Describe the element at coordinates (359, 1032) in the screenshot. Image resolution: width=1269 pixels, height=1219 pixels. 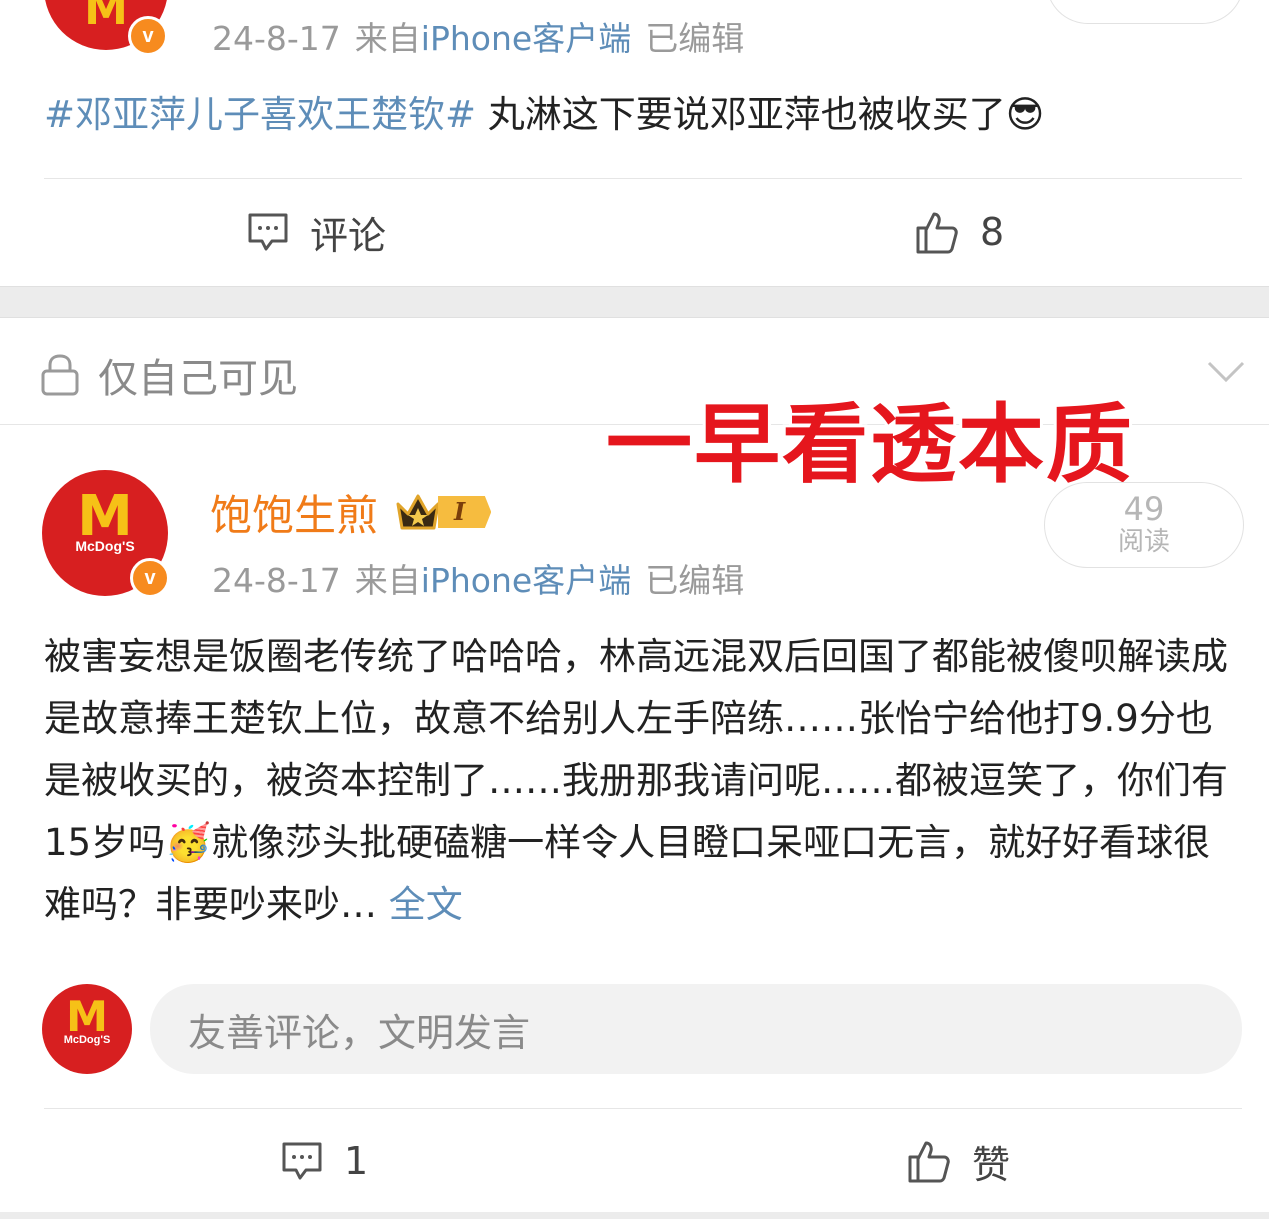
I see `comment-placeholder: 友善评论，文明发言` at that location.